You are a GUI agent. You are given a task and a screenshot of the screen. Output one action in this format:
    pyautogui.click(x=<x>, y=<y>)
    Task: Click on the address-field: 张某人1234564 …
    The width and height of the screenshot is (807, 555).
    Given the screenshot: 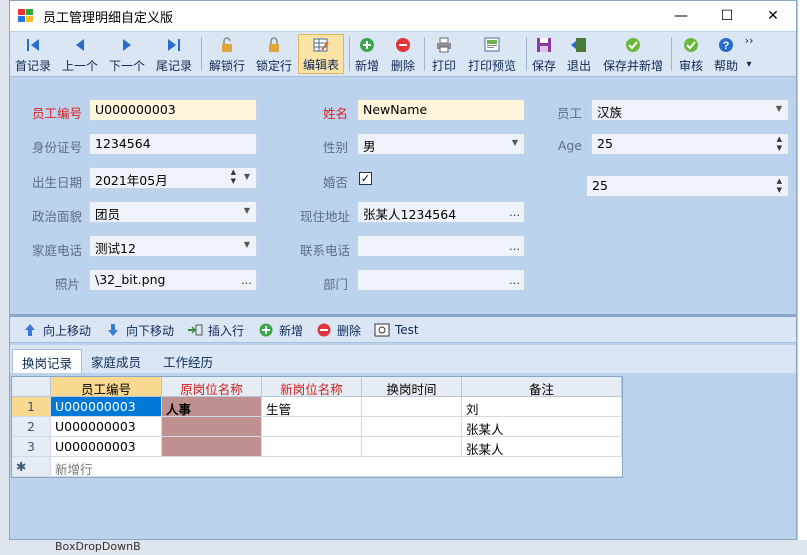 What is the action you would take?
    pyautogui.click(x=441, y=212)
    